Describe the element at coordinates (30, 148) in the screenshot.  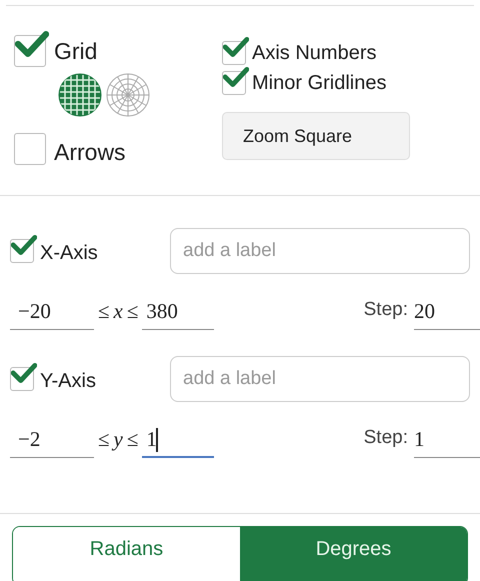
I see `checkbox` at that location.